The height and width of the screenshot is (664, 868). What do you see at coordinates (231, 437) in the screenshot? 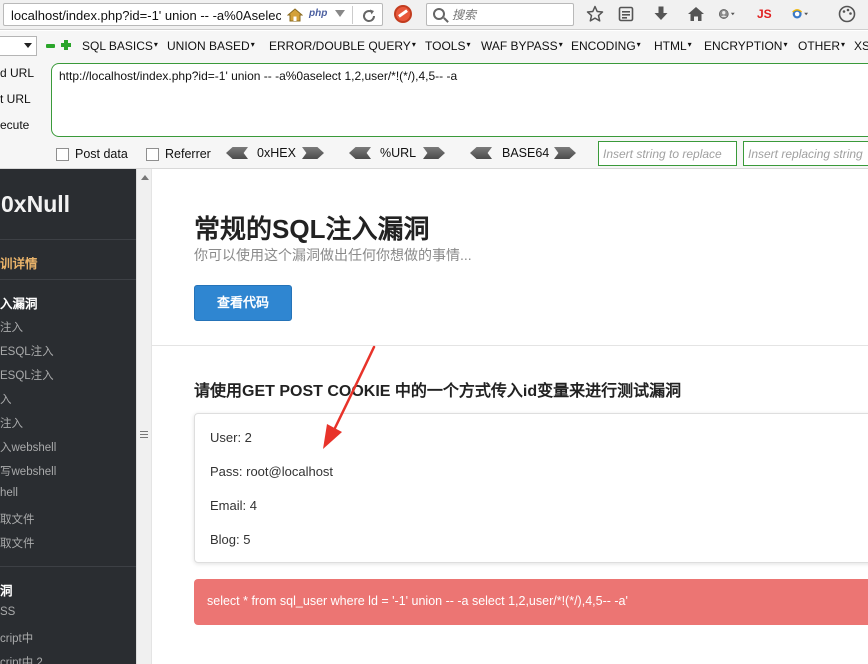
I see `result-user: User: 2` at bounding box center [231, 437].